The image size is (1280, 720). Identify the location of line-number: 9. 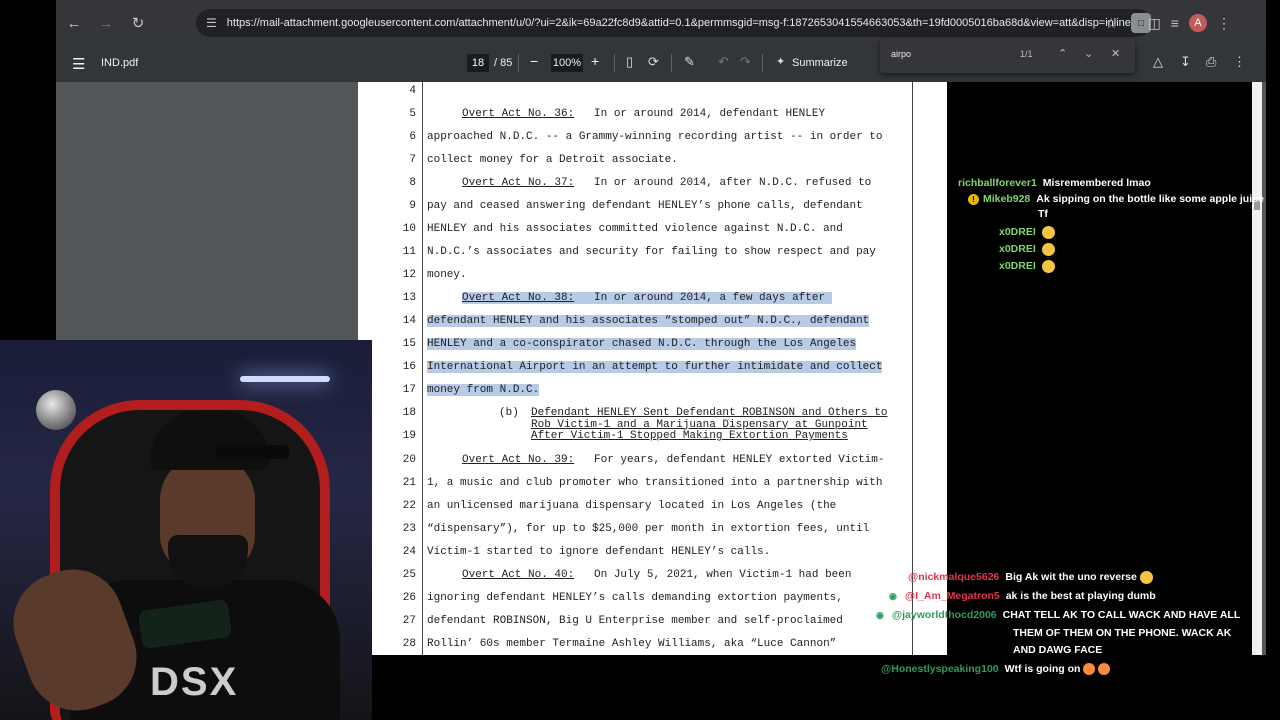
(412, 206).